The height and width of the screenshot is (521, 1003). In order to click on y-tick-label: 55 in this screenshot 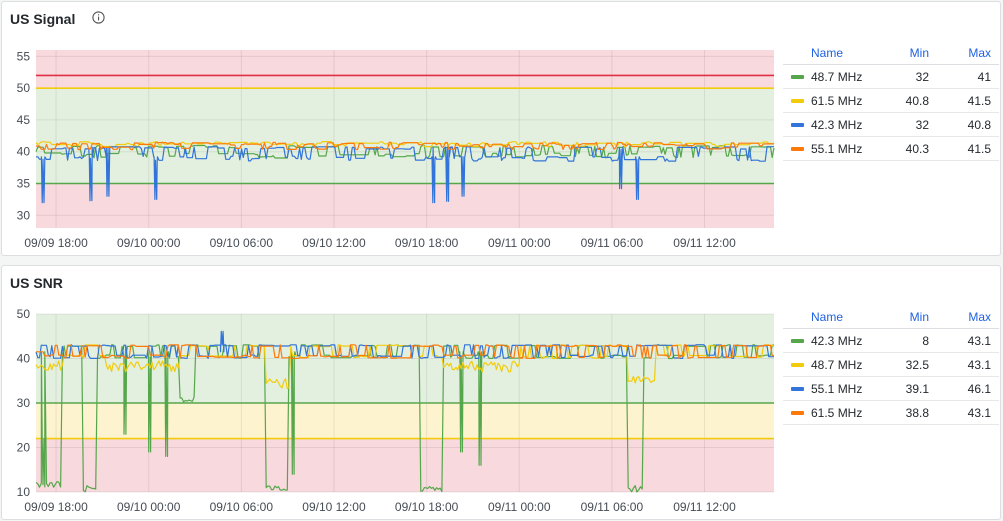, I will do `click(24, 56)`.